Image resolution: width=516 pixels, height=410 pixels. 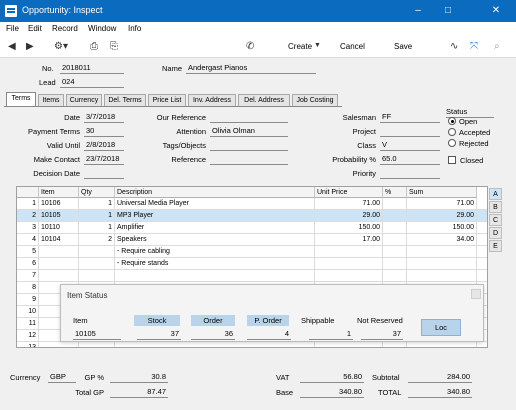 What do you see at coordinates (114, 46) in the screenshot?
I see `print-preview-icon: ⎘` at bounding box center [114, 46].